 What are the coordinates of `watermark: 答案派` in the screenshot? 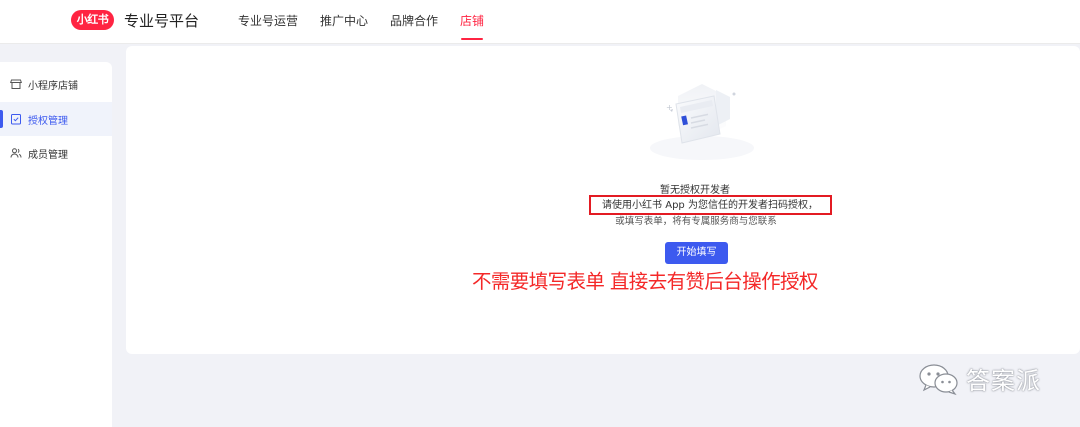 It's located at (979, 378).